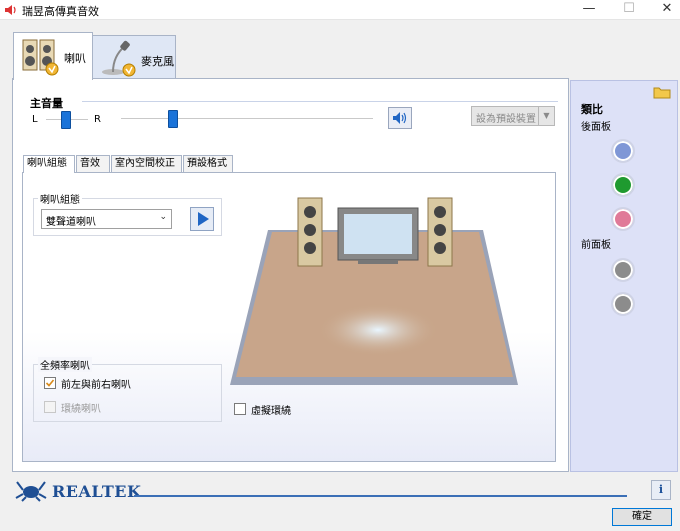  Describe the element at coordinates (623, 185) in the screenshot. I see `jack-green` at that location.